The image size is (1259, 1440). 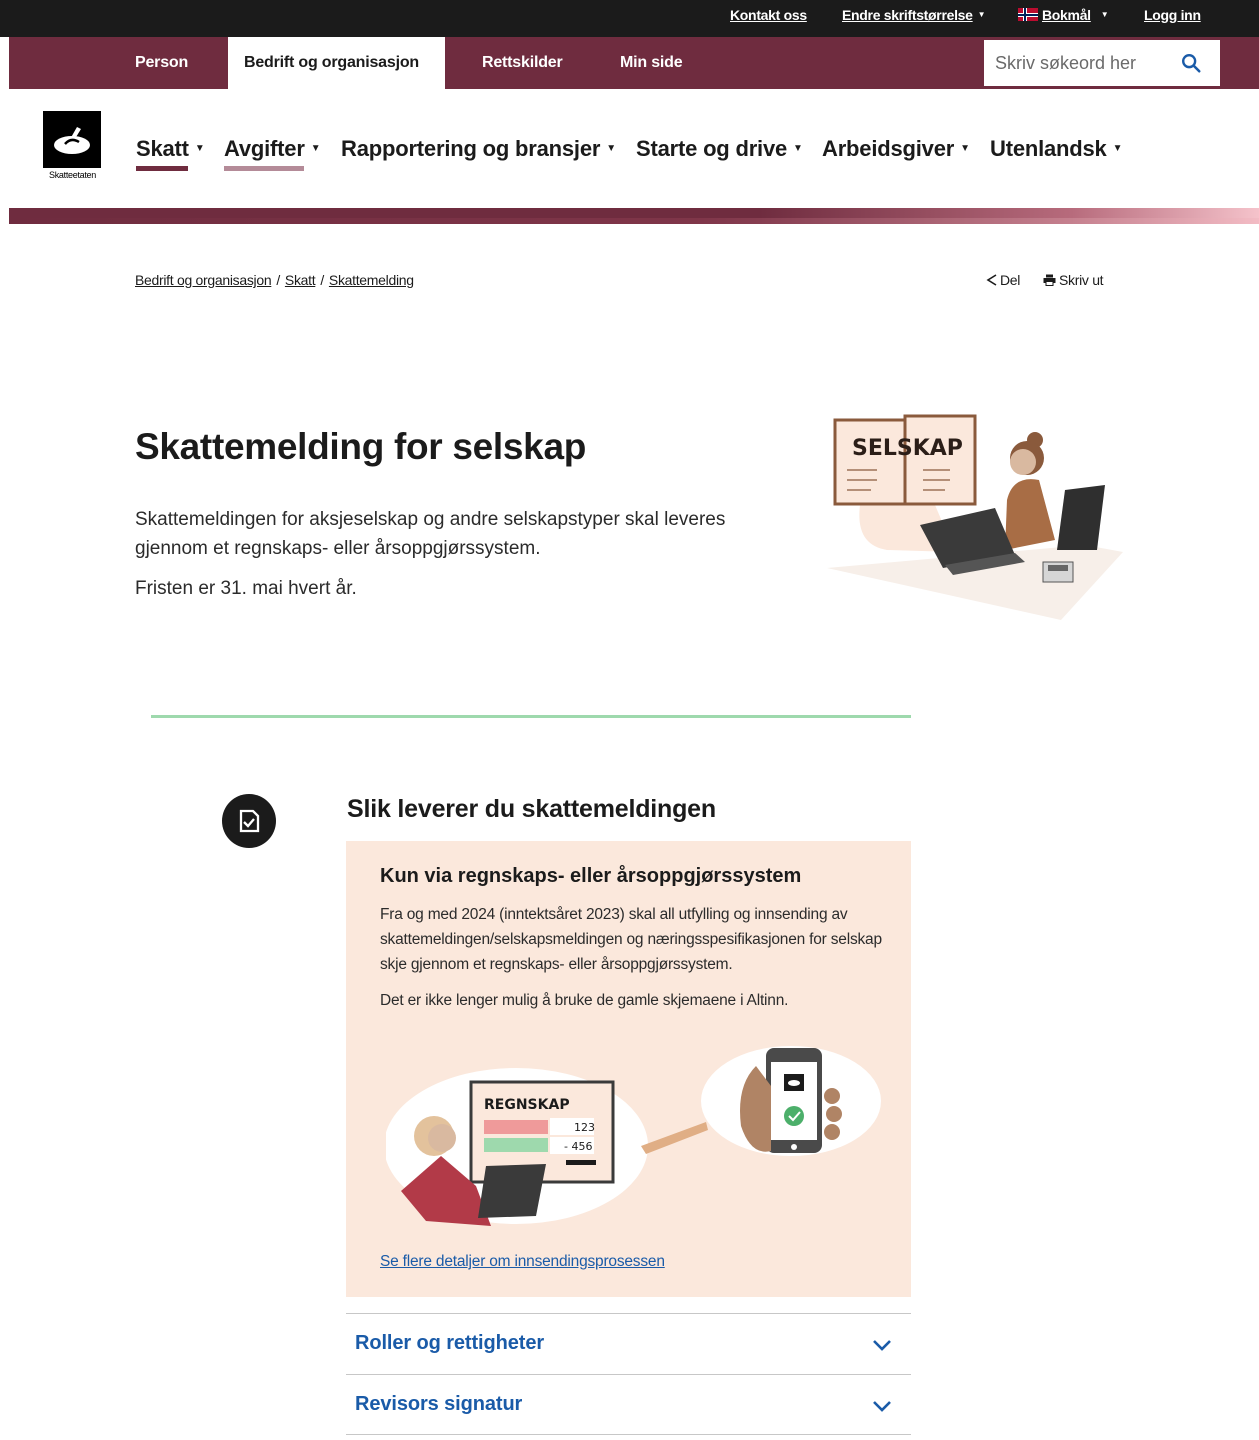 What do you see at coordinates (72, 175) in the screenshot?
I see `logo-text: Skatteetaten` at bounding box center [72, 175].